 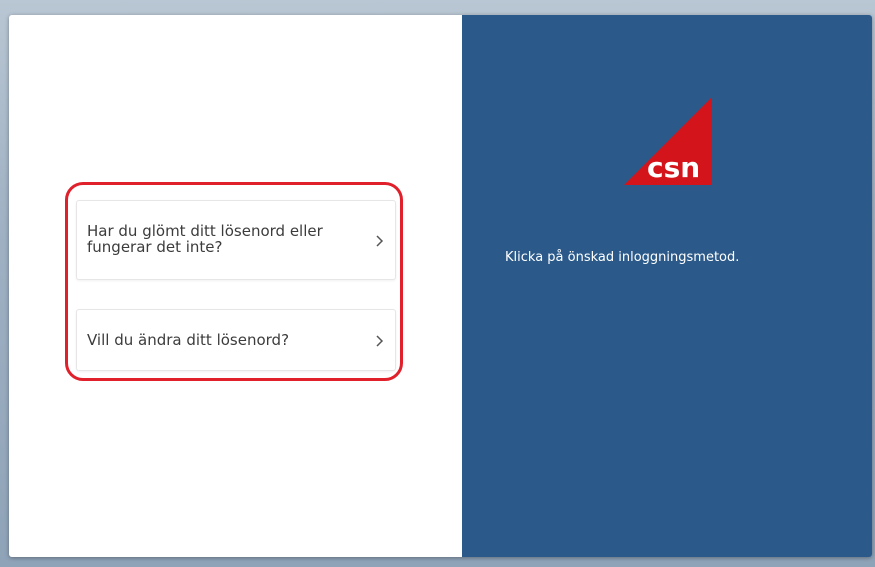 I want to click on change-password-option: Vill du ändra ditt lösenord?, so click(x=236, y=340).